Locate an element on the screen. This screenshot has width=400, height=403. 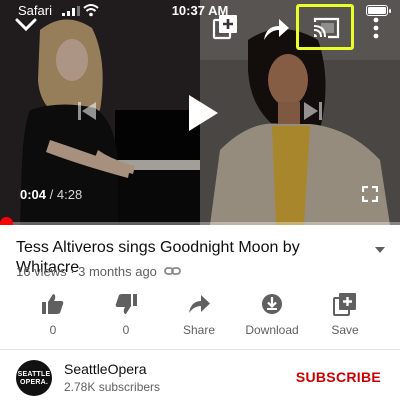
skip-next-icon is located at coordinates (313, 111).